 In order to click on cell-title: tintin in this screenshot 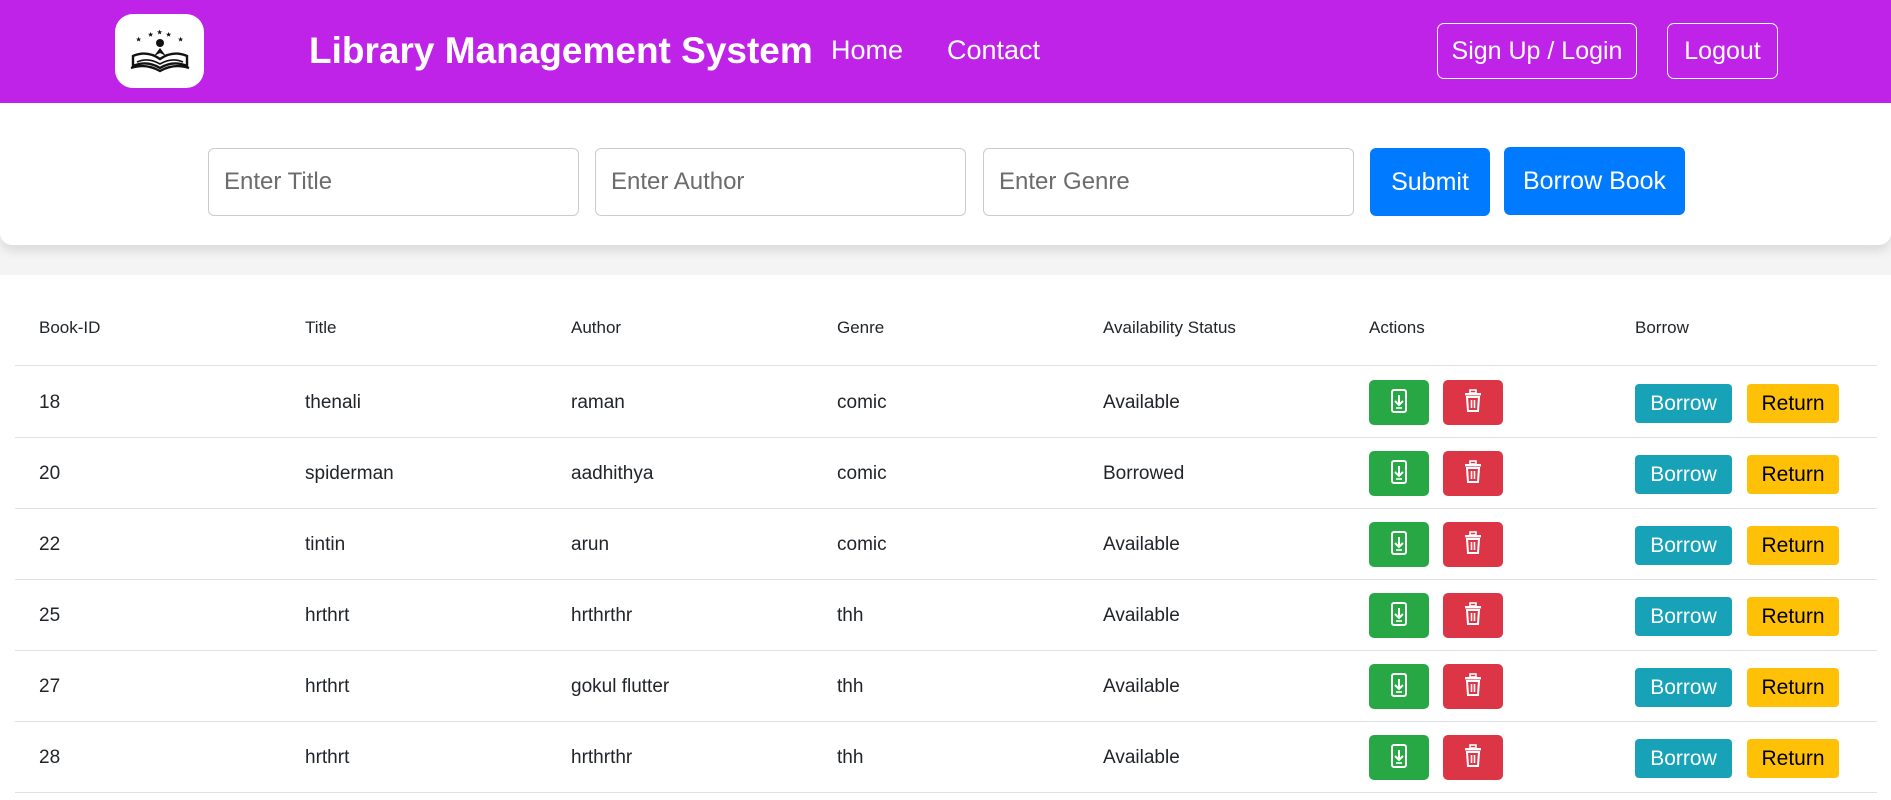, I will do `click(325, 544)`.